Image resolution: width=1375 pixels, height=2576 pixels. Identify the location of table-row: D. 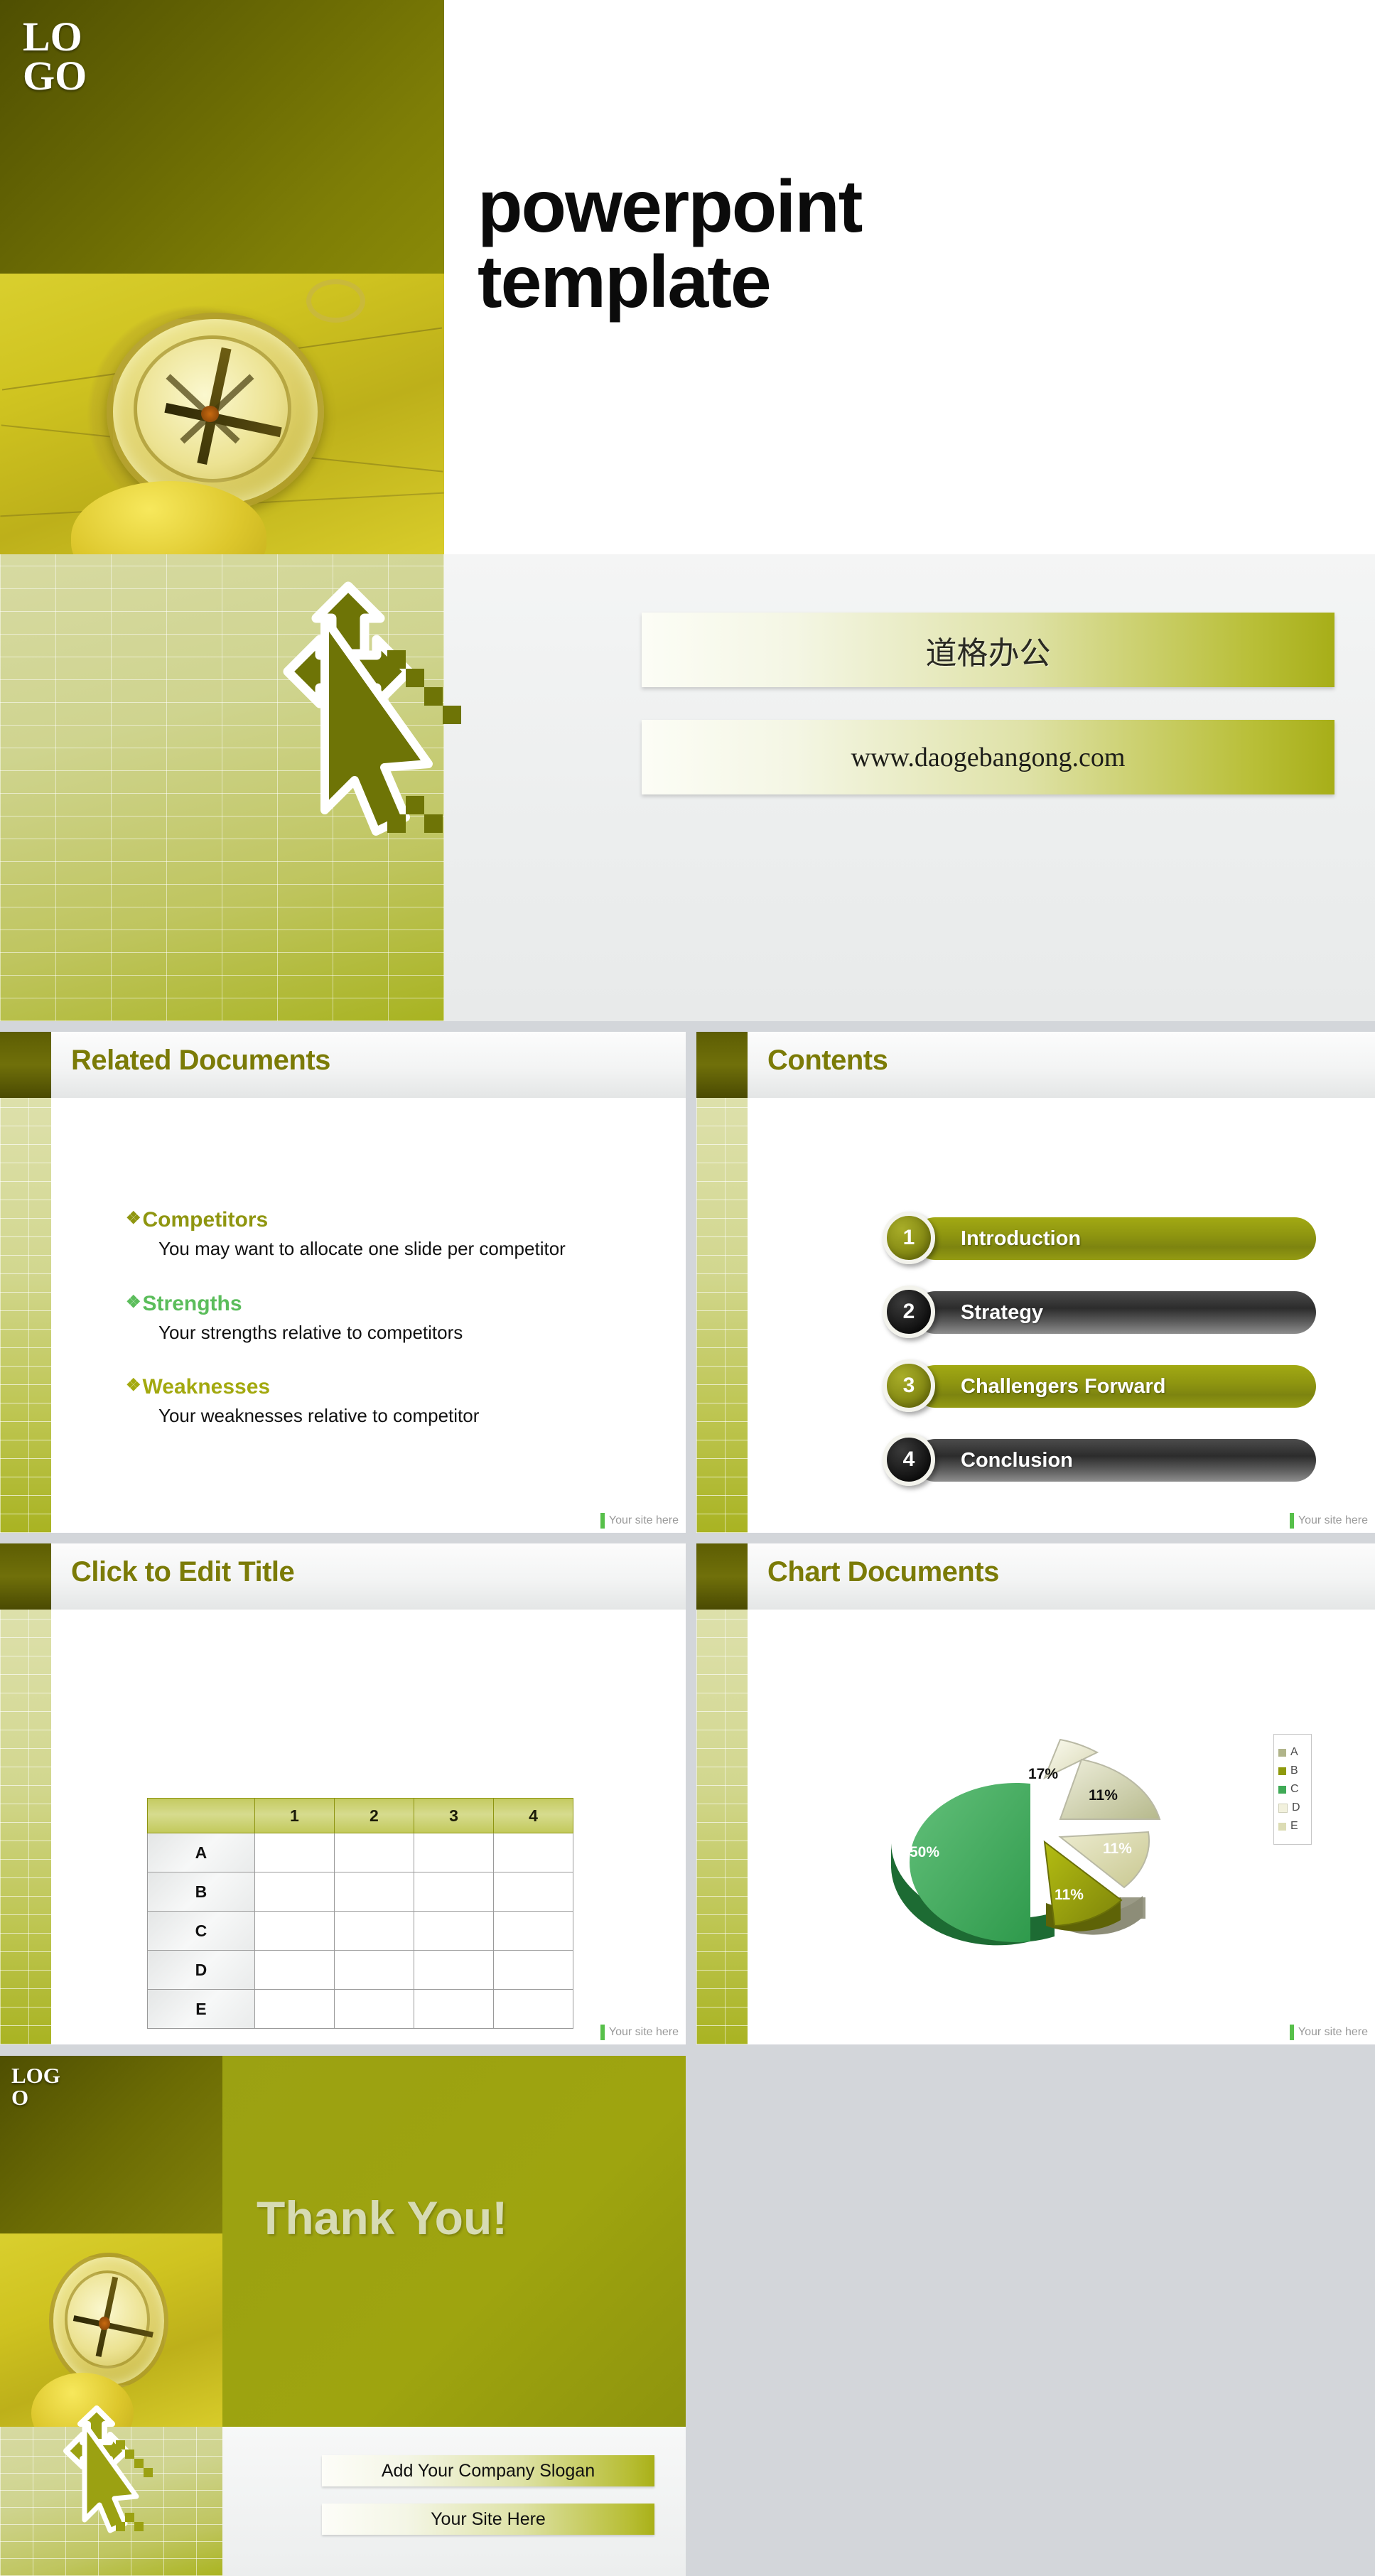
(360, 1970).